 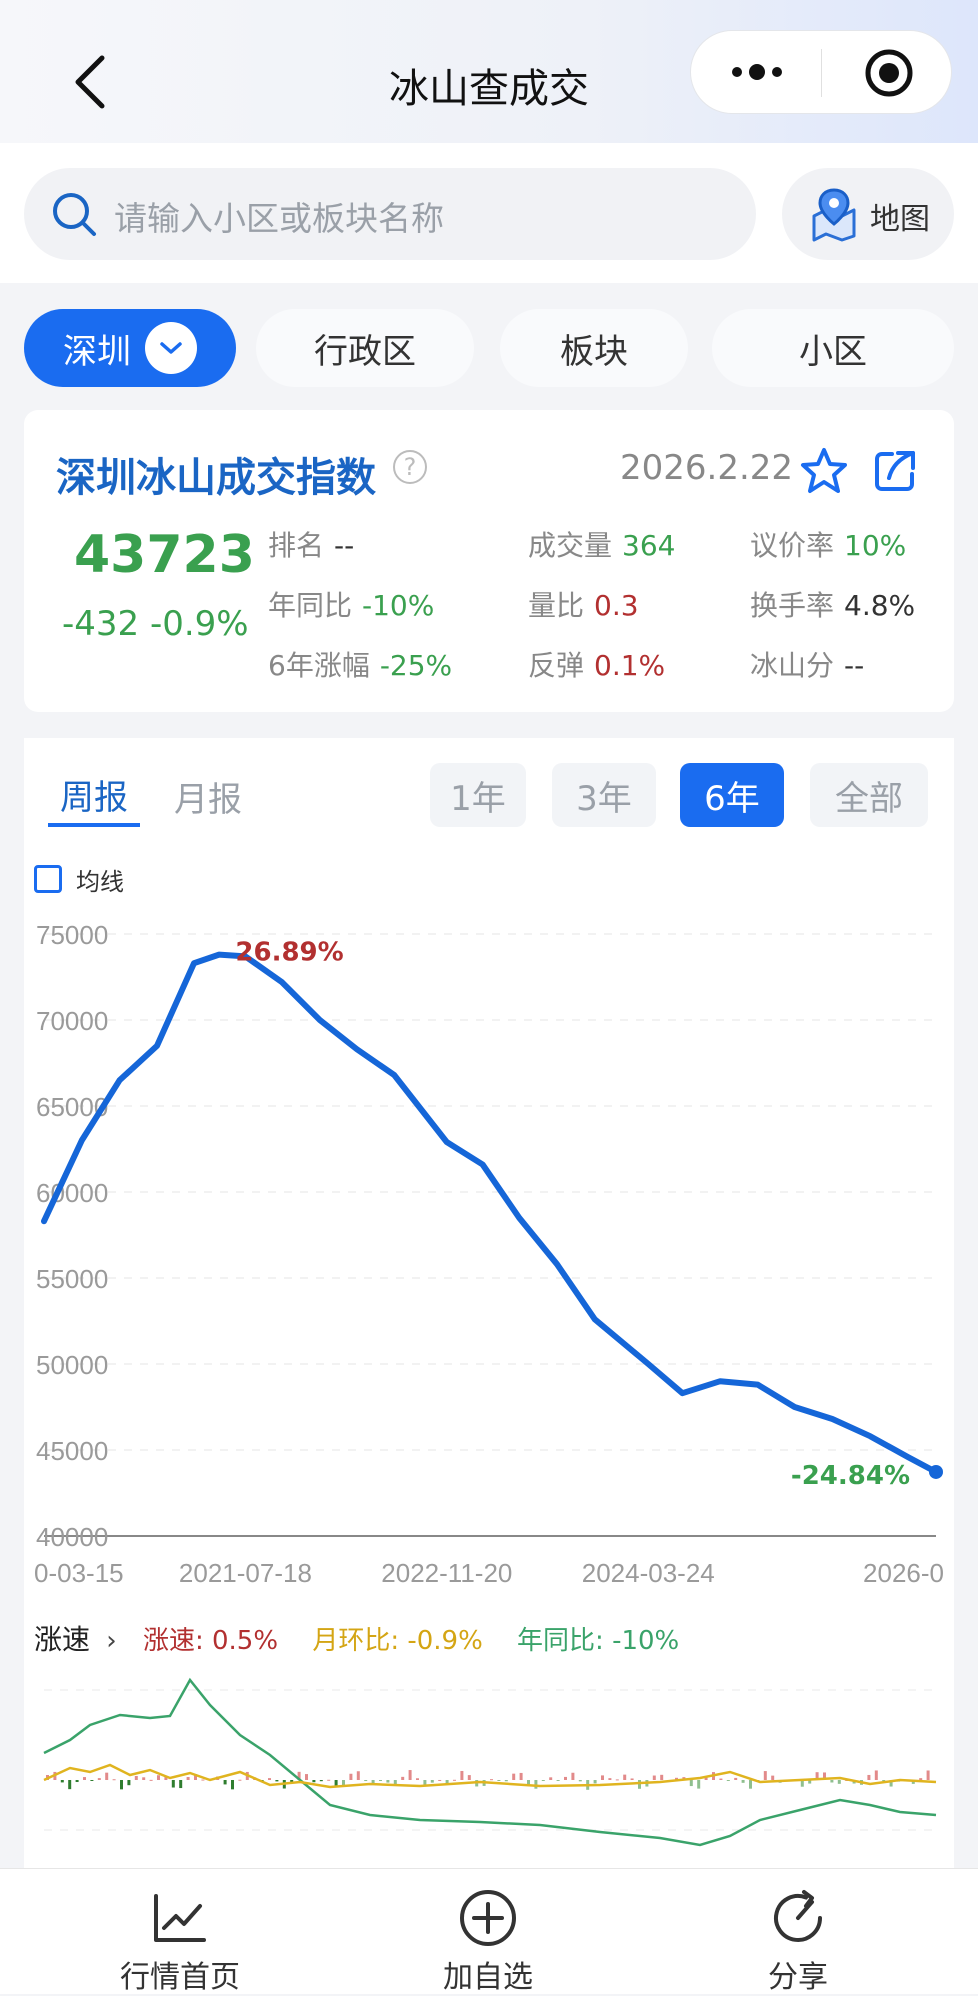 What do you see at coordinates (478, 795) in the screenshot?
I see `range-1y: 1年` at bounding box center [478, 795].